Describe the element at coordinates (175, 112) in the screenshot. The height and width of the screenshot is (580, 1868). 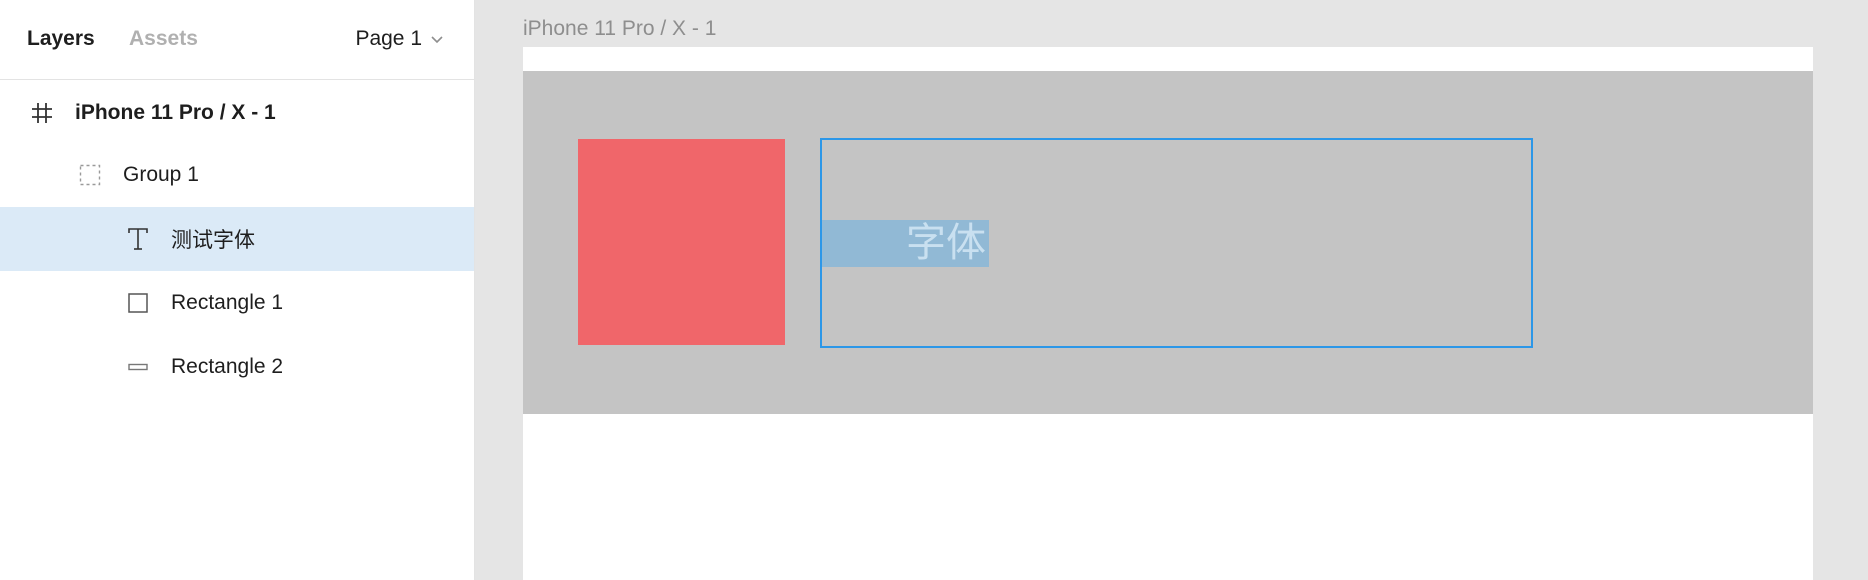
I see `layer-label: iPhone 11 Pro / X - 1` at that location.